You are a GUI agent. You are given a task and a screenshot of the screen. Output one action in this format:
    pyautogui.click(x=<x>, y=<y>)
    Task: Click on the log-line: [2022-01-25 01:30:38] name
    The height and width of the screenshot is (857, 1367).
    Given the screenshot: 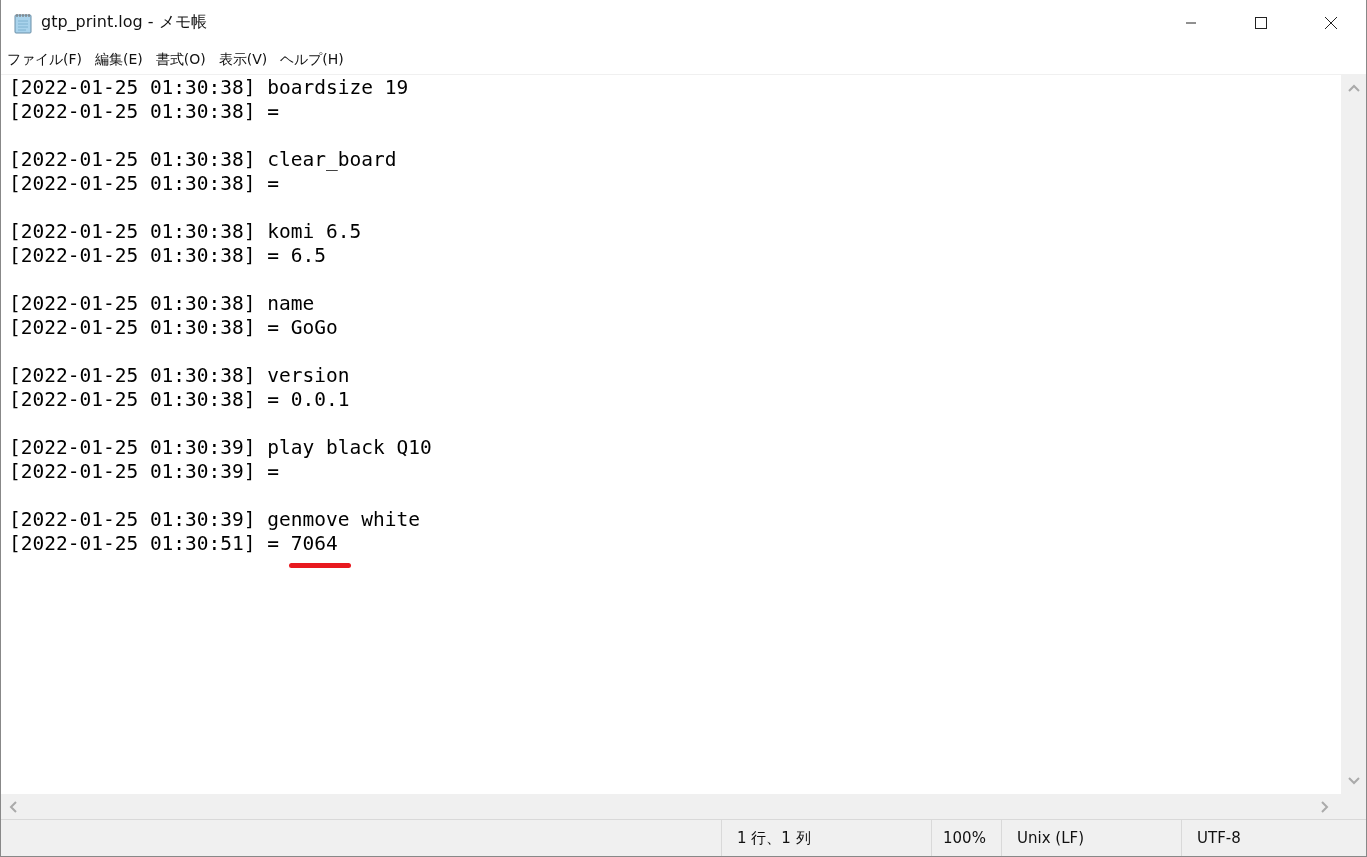 What is the action you would take?
    pyautogui.click(x=162, y=304)
    